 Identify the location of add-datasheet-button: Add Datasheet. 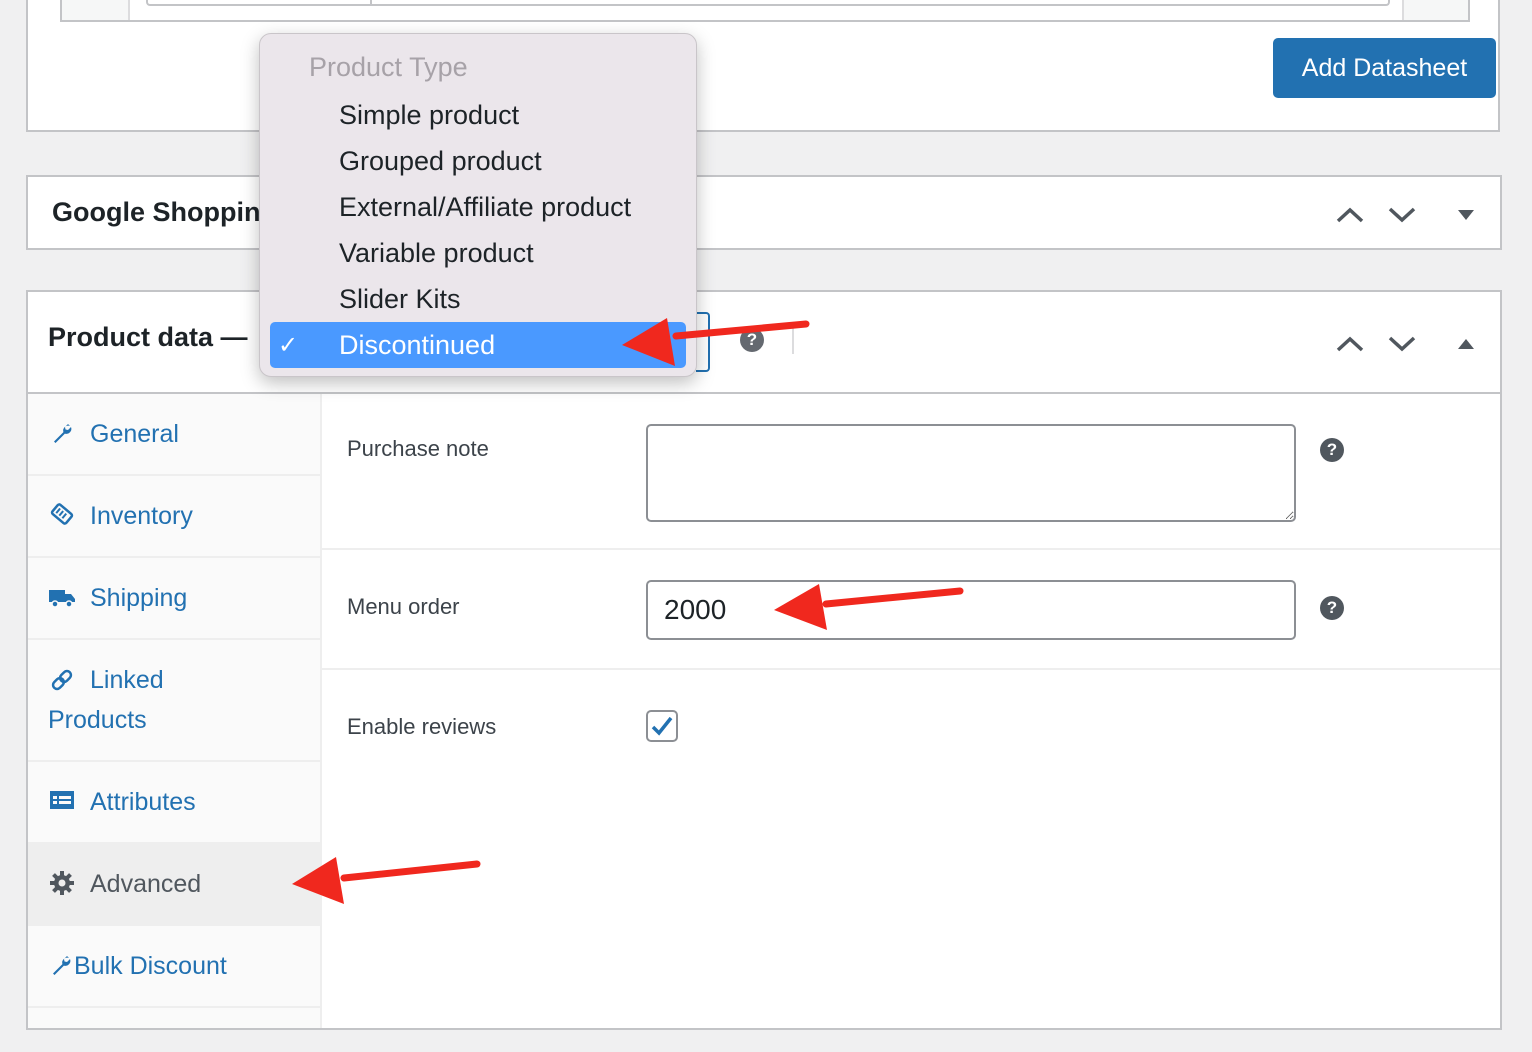
(1384, 68).